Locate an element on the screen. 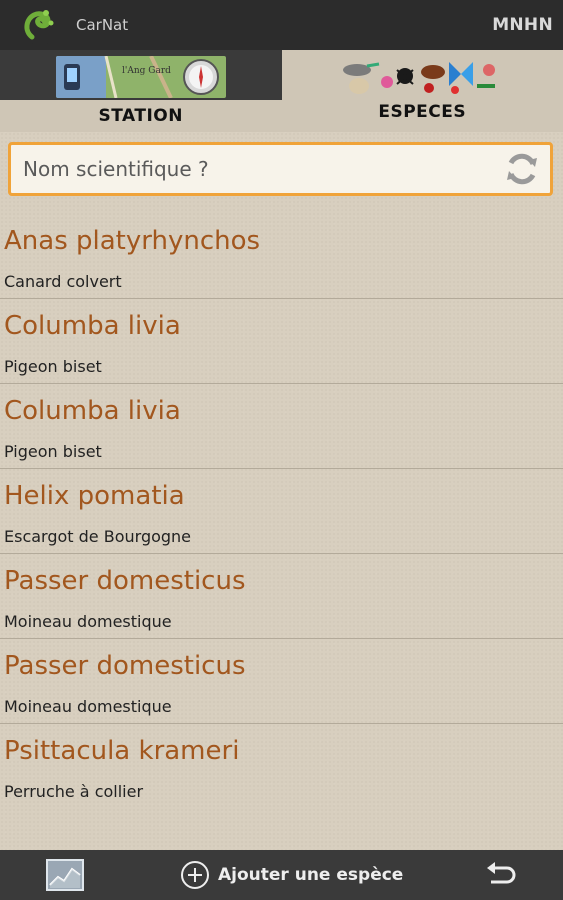 The width and height of the screenshot is (563, 900). scientific-name: Psittacula krameri is located at coordinates (122, 751).